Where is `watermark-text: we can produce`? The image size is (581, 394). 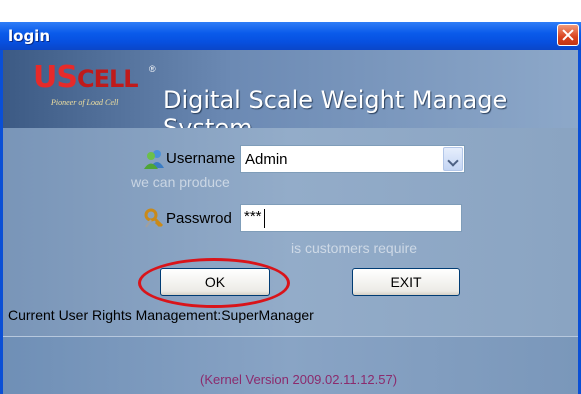
watermark-text: we can produce is located at coordinates (180, 182).